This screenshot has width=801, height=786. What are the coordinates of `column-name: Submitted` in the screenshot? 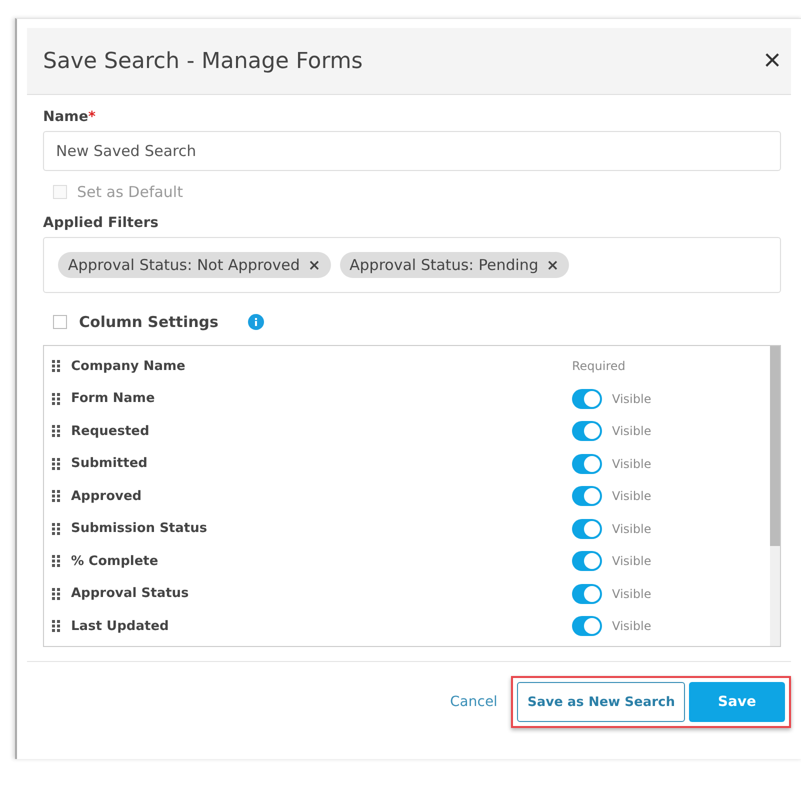 It's located at (109, 464).